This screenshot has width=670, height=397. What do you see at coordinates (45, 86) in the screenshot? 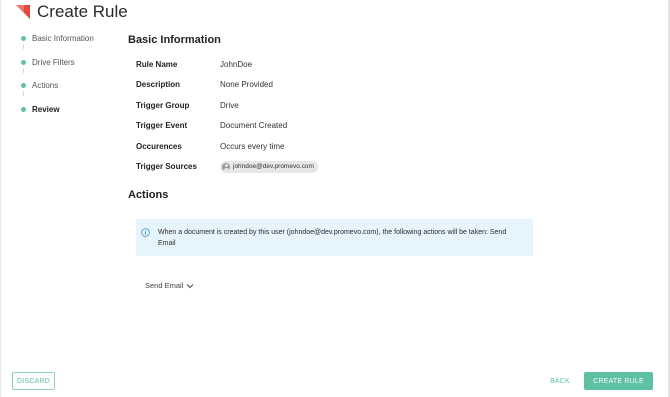
I see `step-label: Actions` at bounding box center [45, 86].